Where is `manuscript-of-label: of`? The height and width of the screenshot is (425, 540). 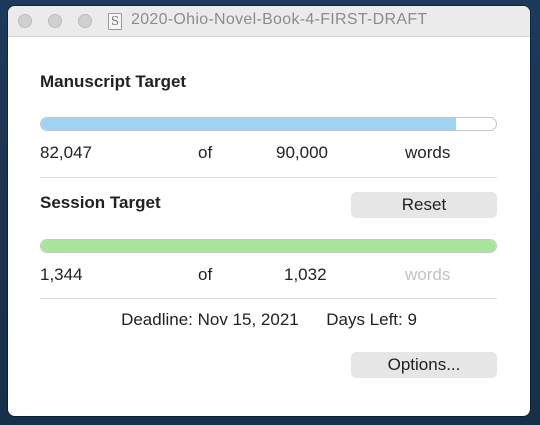 manuscript-of-label: of is located at coordinates (205, 152).